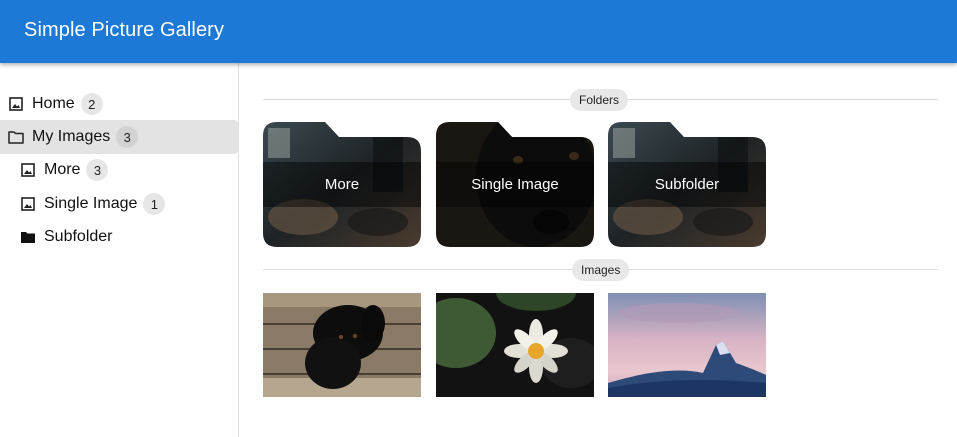 The image size is (957, 437). I want to click on folder-tile-subfolder: Subfolder, so click(687, 184).